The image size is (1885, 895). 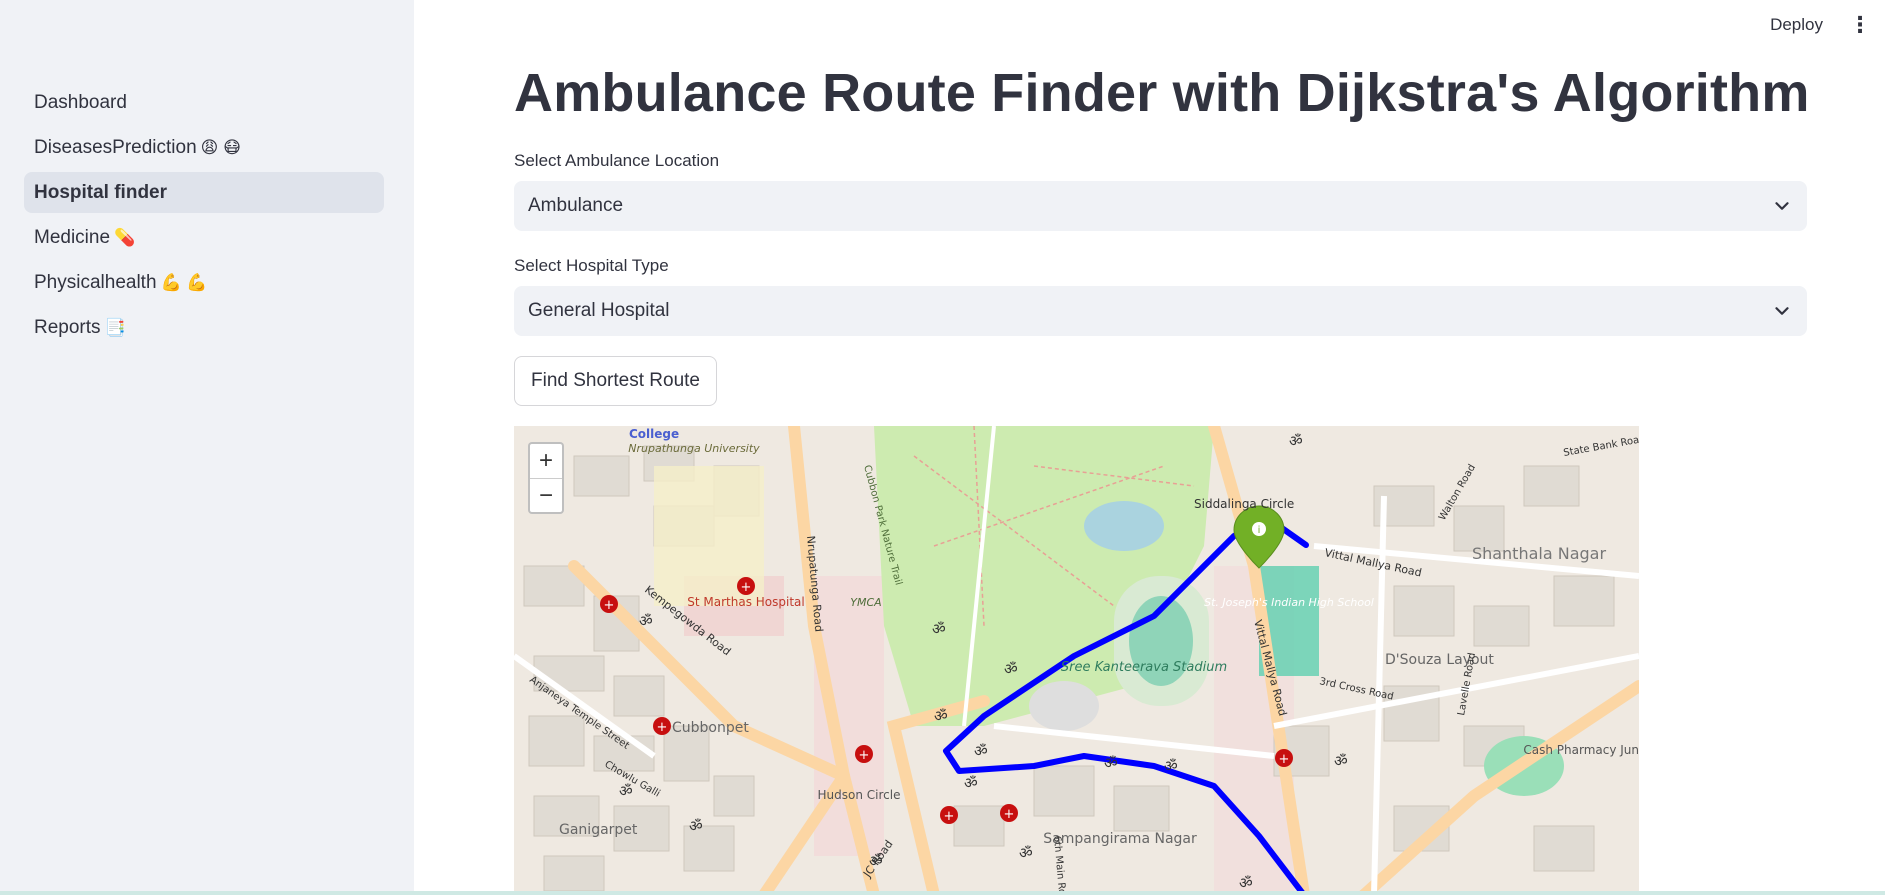 I want to click on sidebar-item-medicine: Medicine 💊, so click(x=204, y=237).